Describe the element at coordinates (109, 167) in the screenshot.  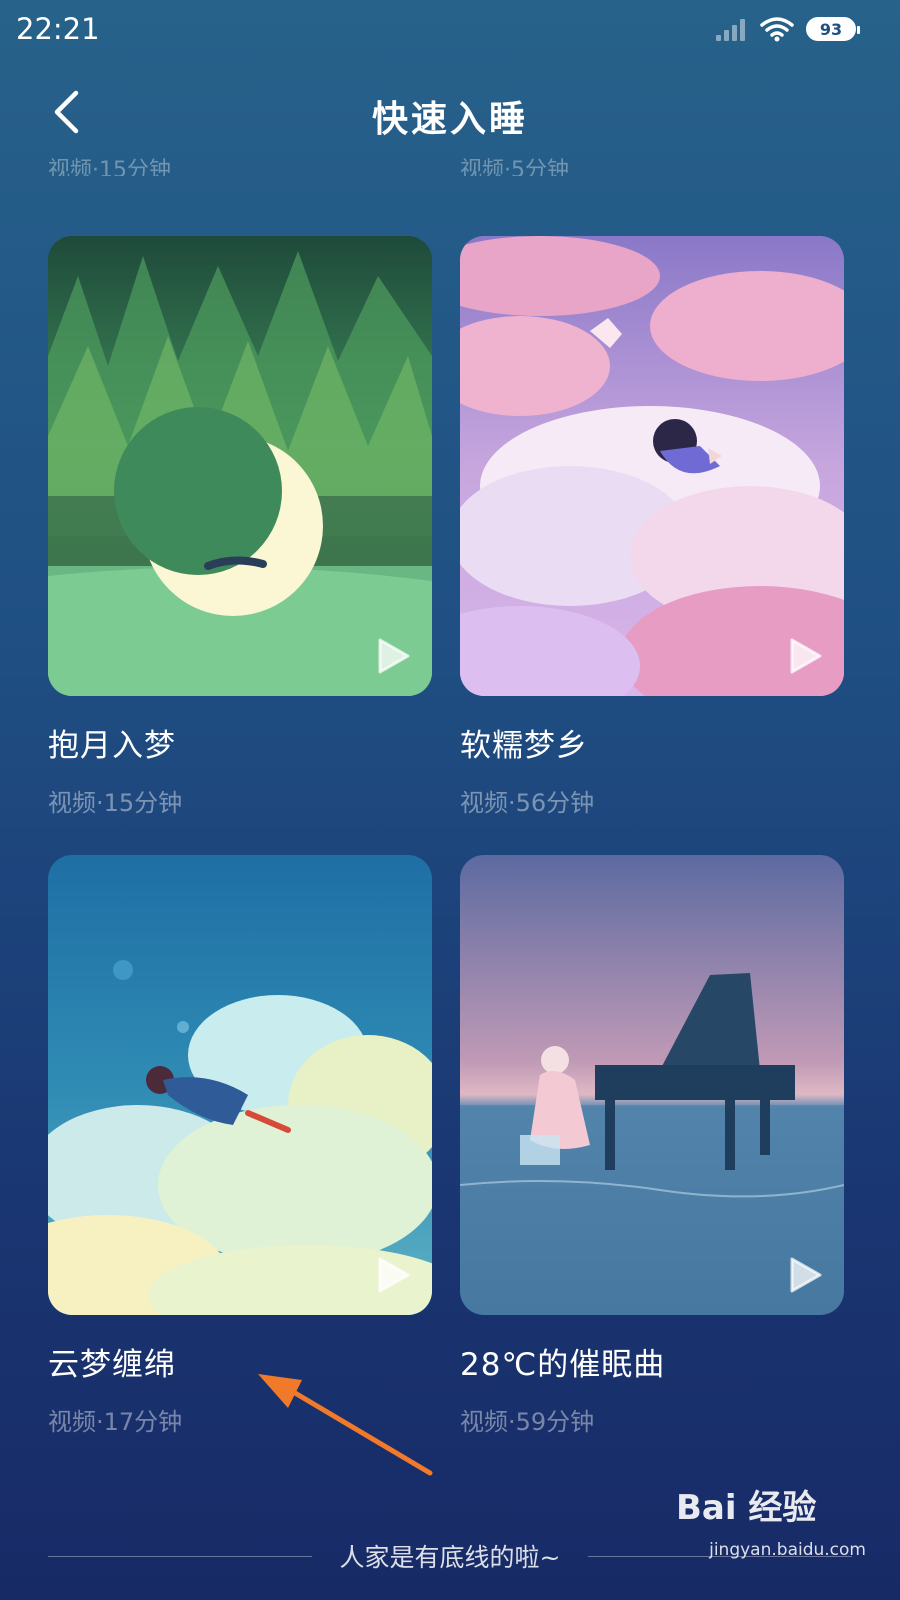
I see `scrolled-meta-left: 视频·15分钟` at that location.